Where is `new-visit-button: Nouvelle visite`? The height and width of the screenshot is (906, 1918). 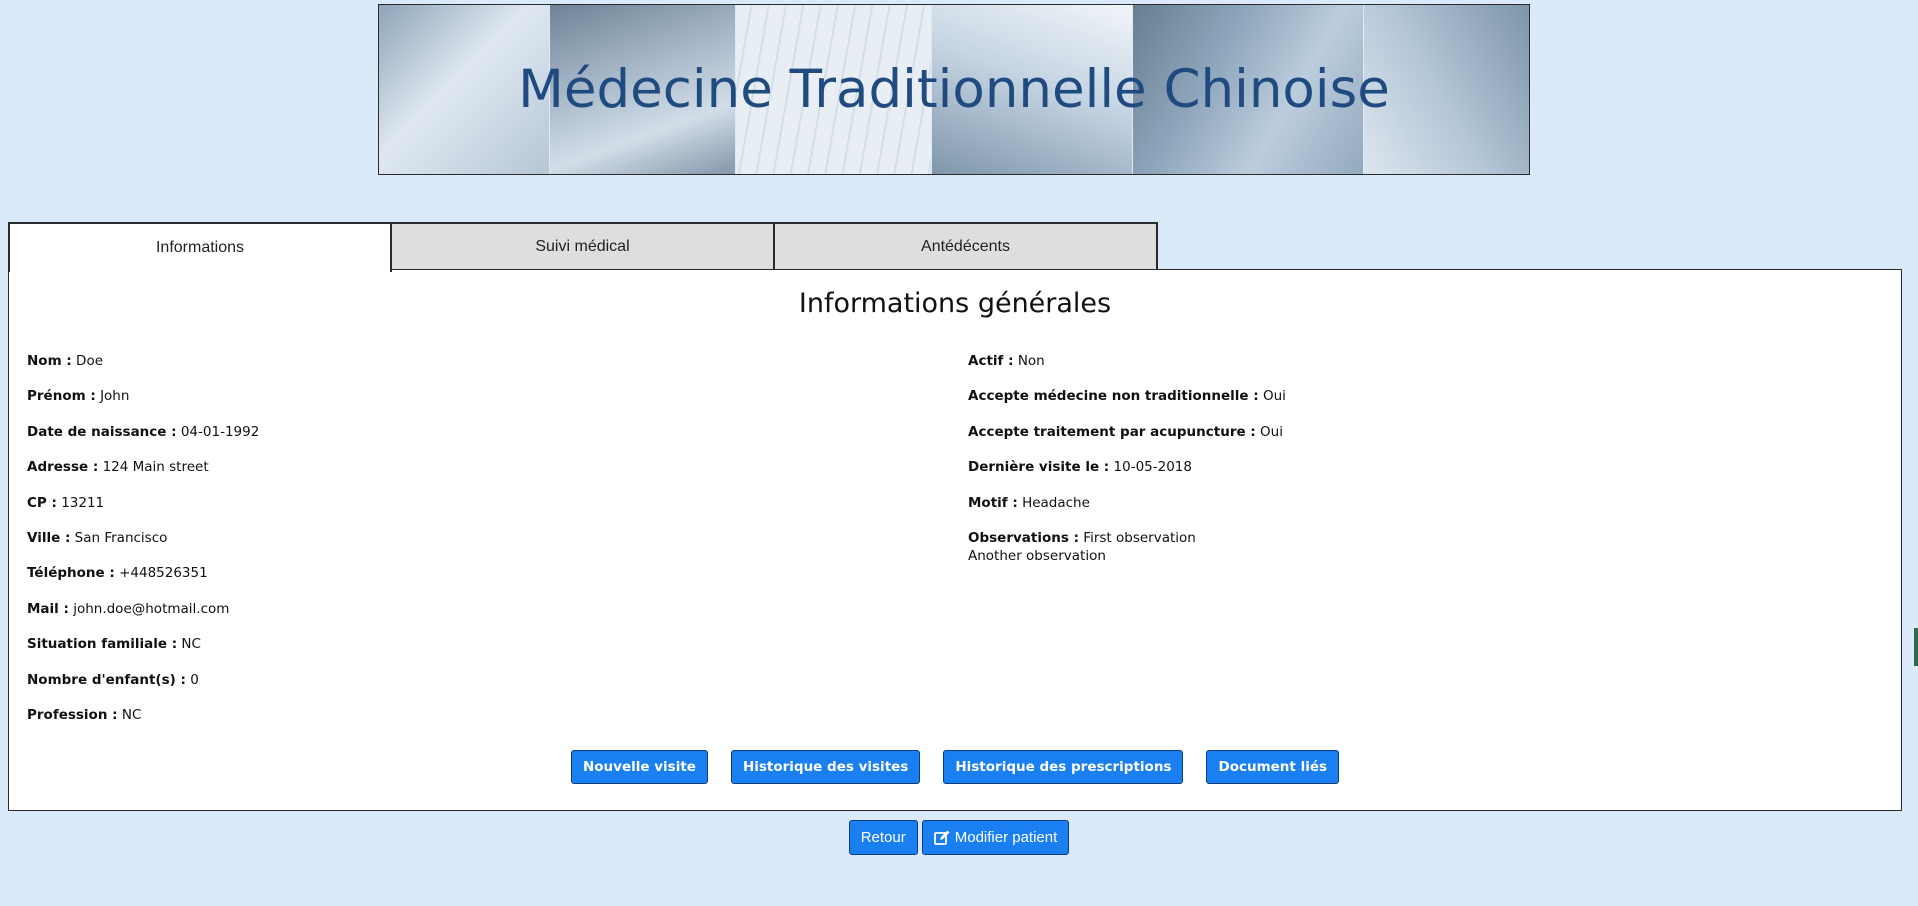 new-visit-button: Nouvelle visite is located at coordinates (639, 767).